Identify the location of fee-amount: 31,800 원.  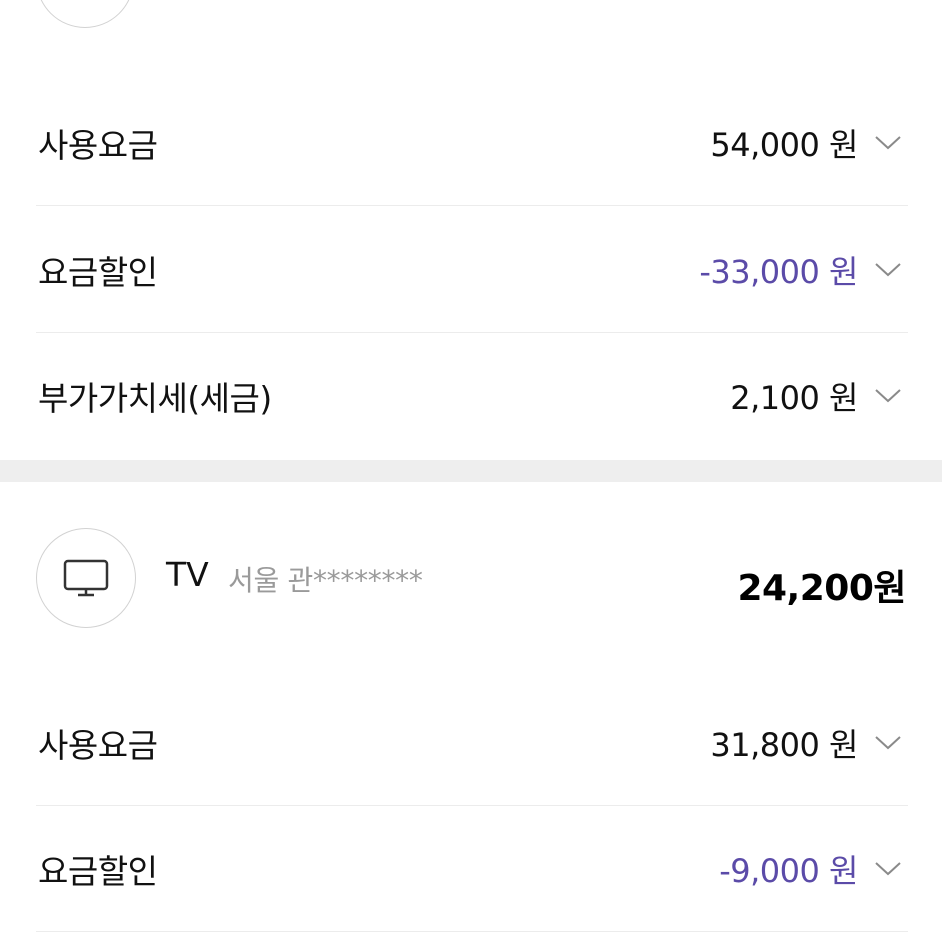
(784, 744).